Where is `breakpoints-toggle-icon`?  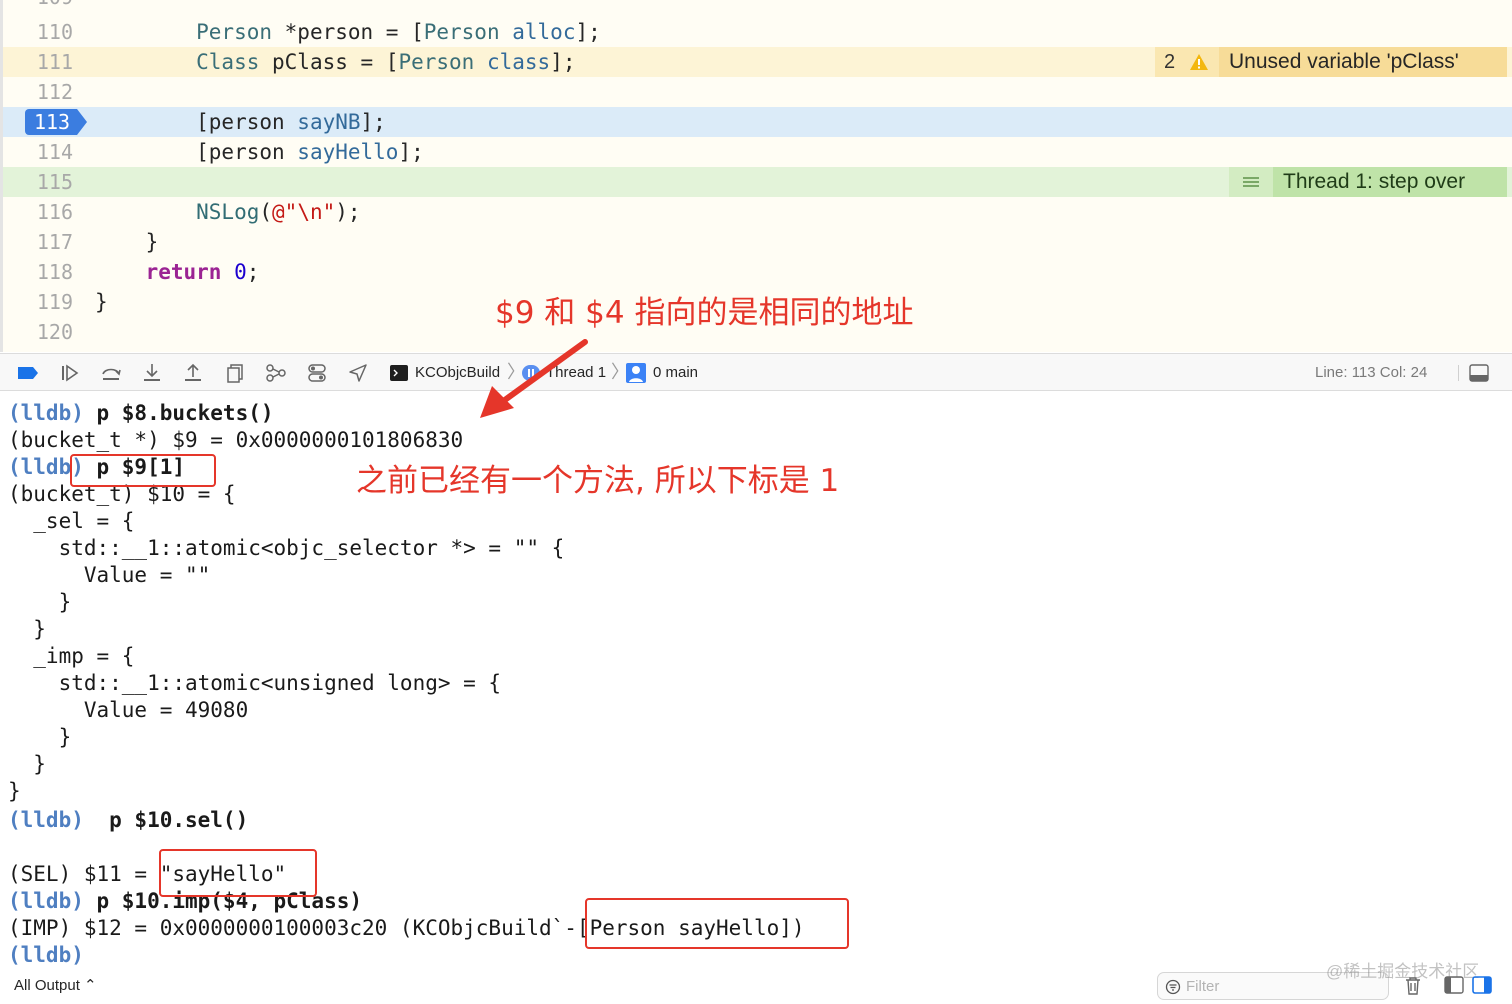
breakpoints-toggle-icon is located at coordinates (28, 373).